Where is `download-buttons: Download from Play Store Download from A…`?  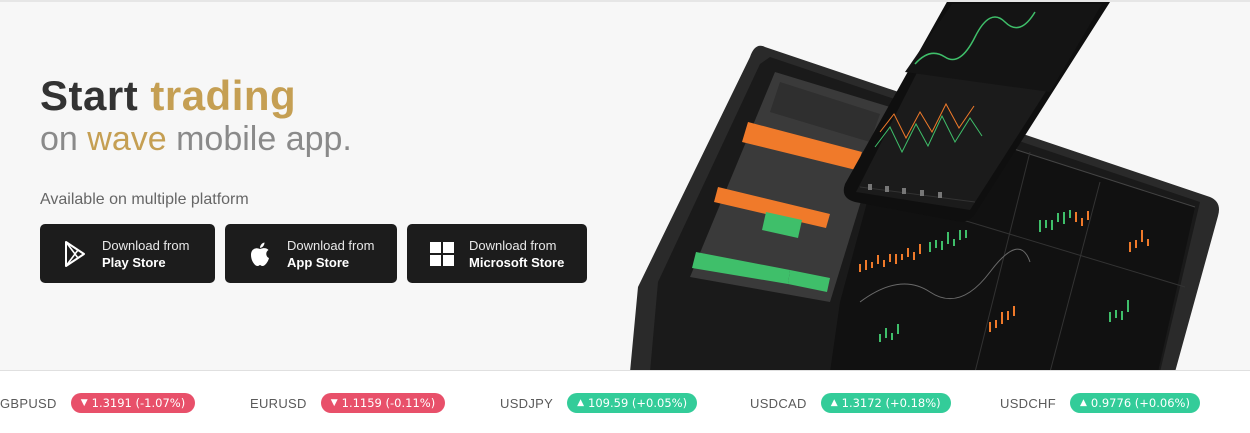 download-buttons: Download from Play Store Download from A… is located at coordinates (313, 253).